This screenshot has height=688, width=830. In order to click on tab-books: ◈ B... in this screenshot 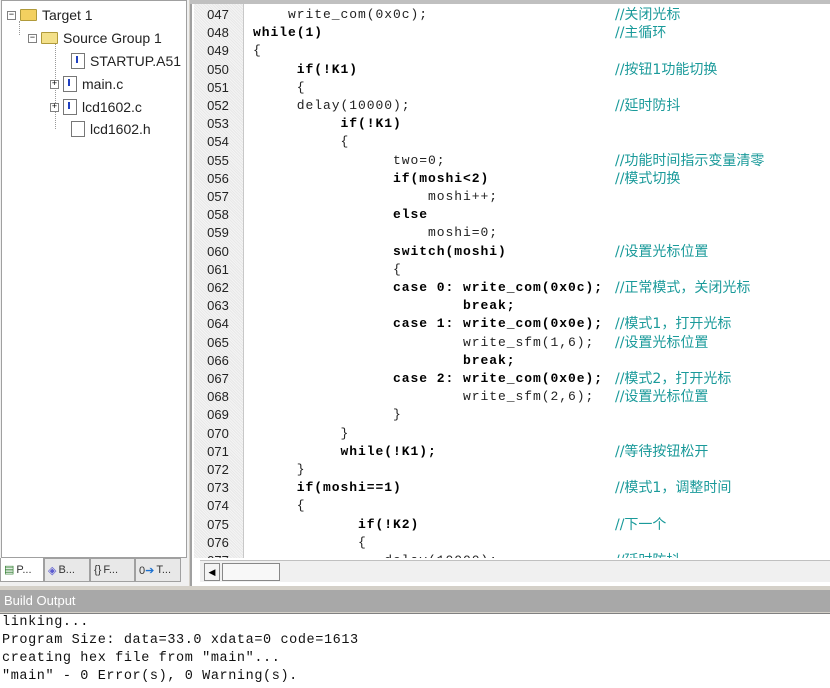, I will do `click(67, 570)`.